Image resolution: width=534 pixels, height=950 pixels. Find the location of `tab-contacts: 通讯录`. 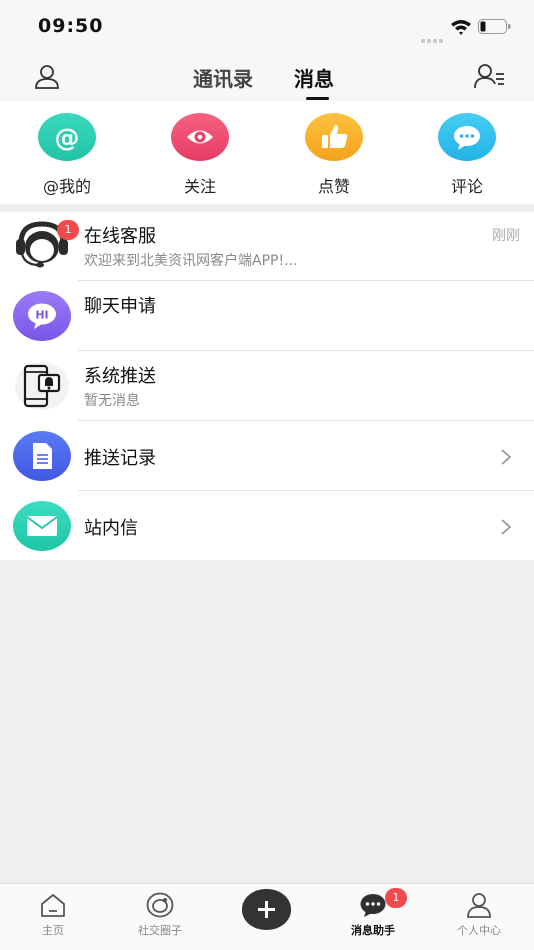

tab-contacts: 通讯录 is located at coordinates (223, 77).